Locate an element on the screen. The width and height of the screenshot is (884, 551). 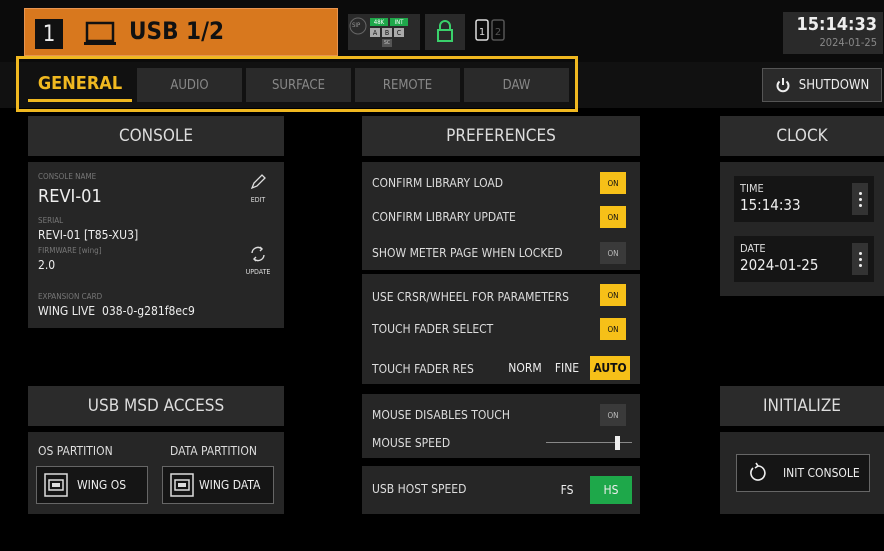
wing-data-button: WING DATA is located at coordinates (218, 485).